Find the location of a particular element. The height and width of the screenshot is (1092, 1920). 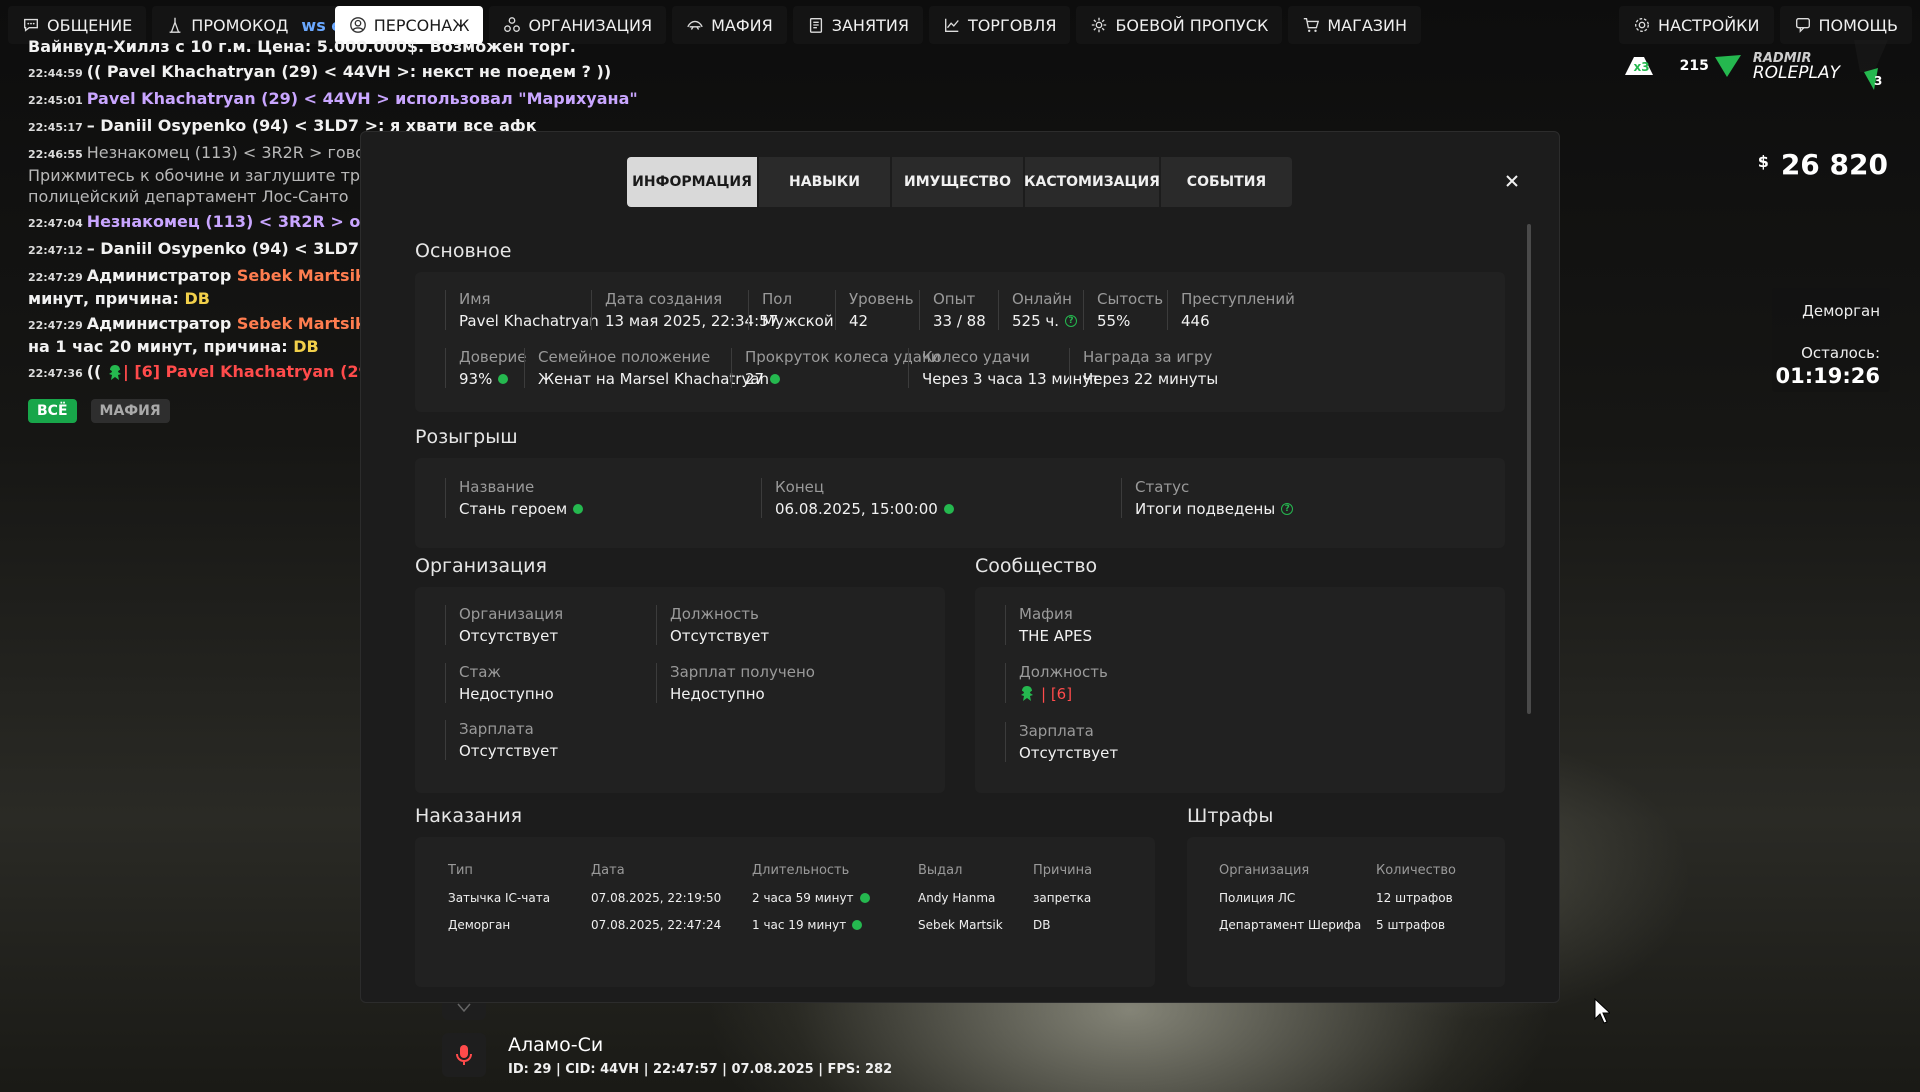

jail-timer: Деморган Осталось: 01:19:26 is located at coordinates (1831, 340).